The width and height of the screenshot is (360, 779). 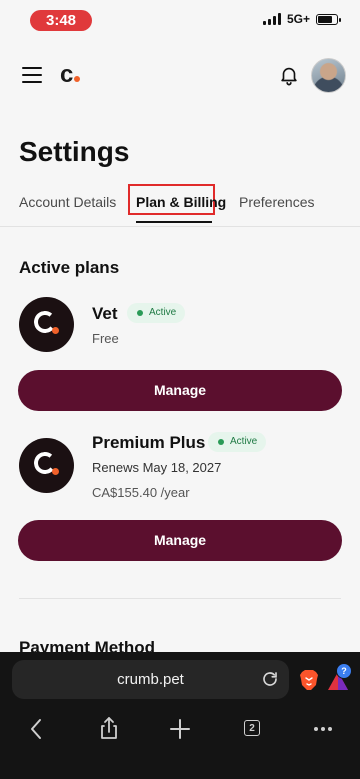 I want to click on tabs-icon: 2, so click(x=252, y=729).